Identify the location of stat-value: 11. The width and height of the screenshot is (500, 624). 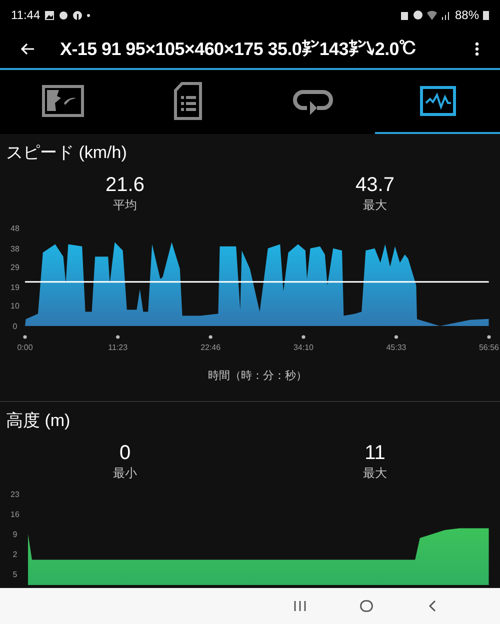
(375, 452).